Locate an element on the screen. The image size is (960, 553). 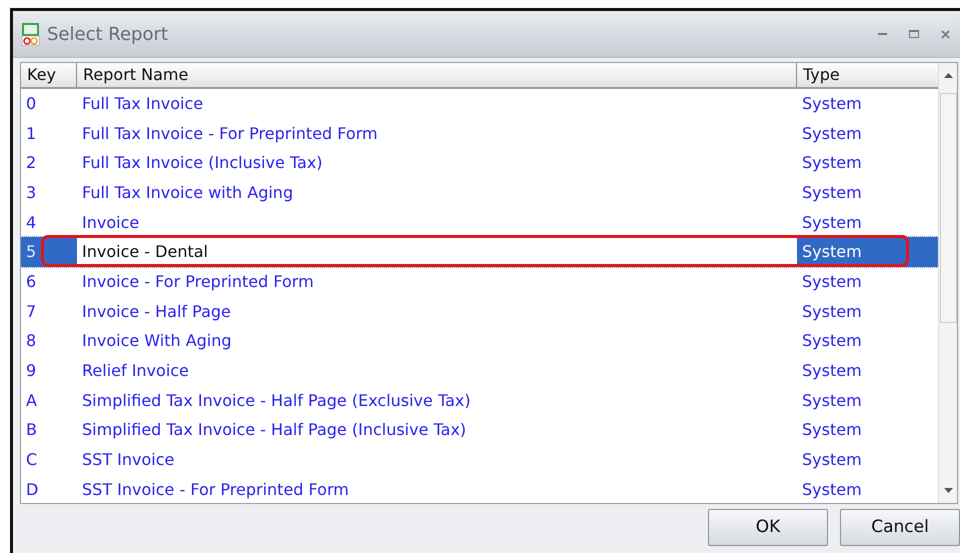
name-cell-text: Invoice - Dental is located at coordinates (145, 252).